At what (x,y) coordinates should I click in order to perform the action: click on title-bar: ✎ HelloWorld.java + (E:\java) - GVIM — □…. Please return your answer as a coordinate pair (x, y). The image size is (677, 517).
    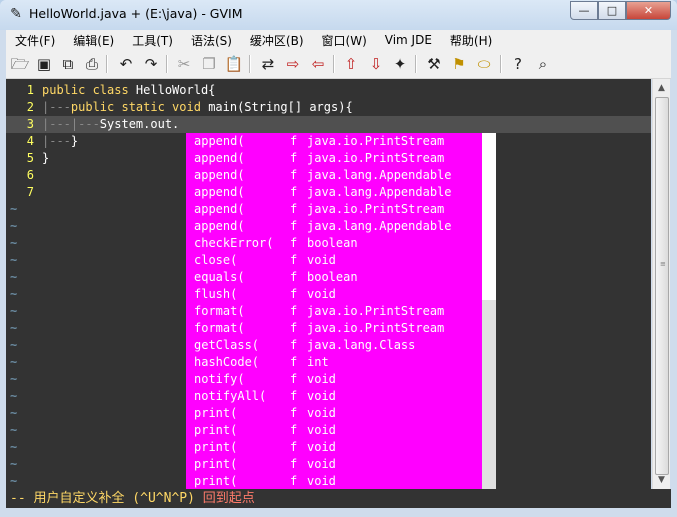
    Looking at the image, I should click on (338, 15).